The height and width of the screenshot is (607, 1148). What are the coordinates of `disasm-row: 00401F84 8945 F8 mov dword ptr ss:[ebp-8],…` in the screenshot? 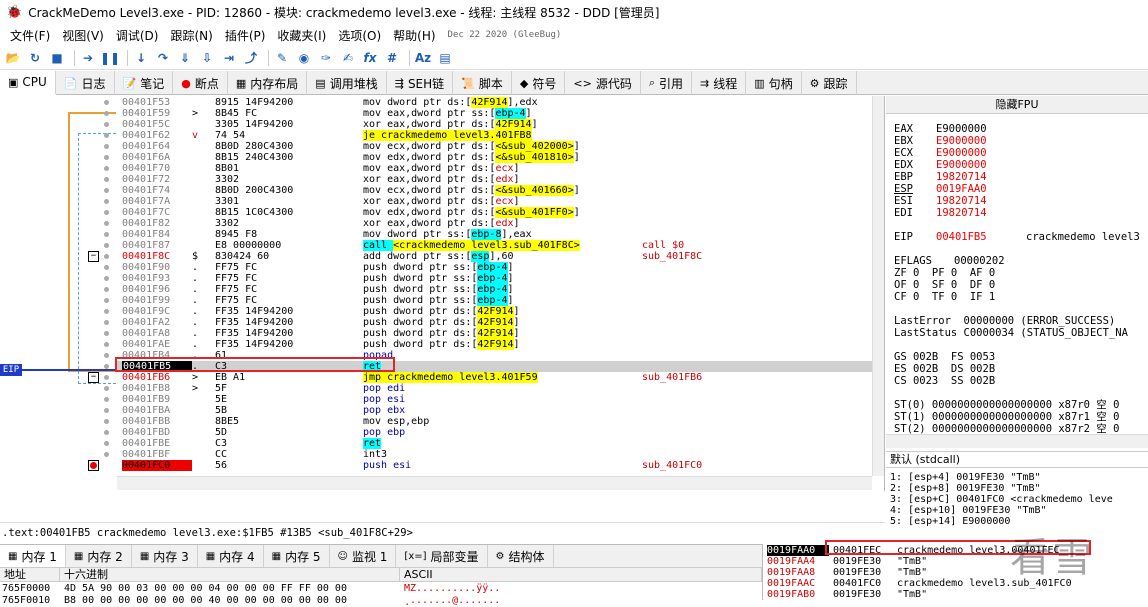 It's located at (435, 234).